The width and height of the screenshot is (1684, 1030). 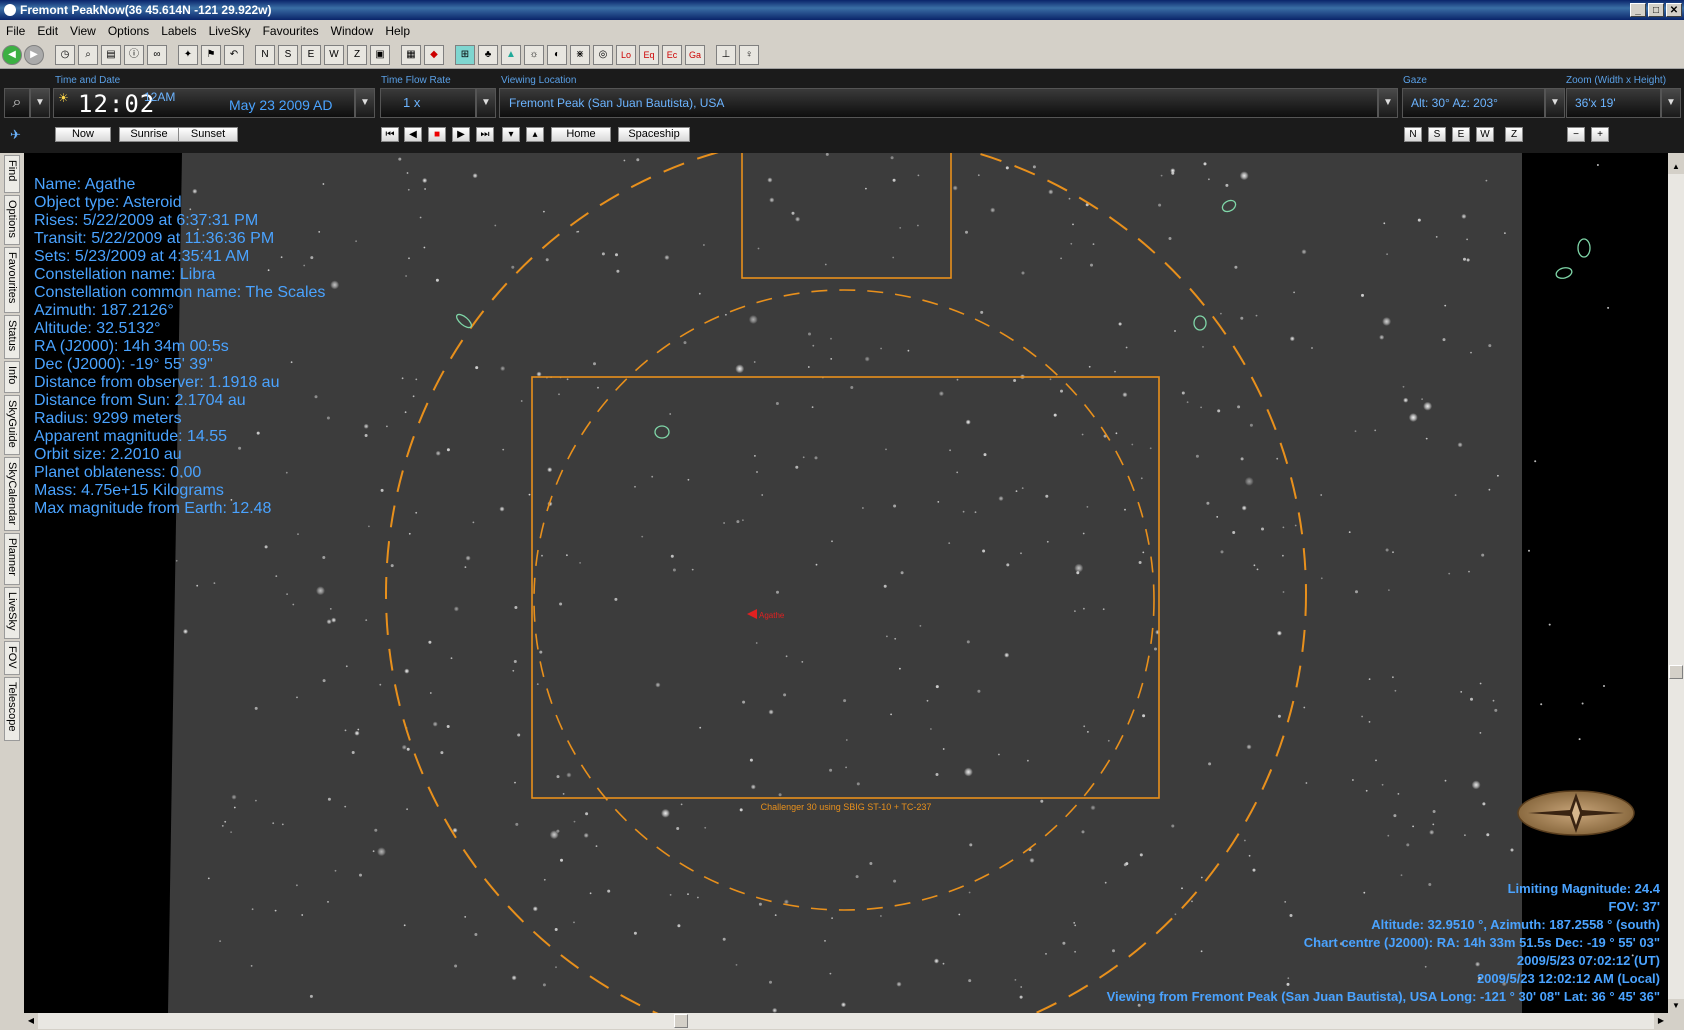 What do you see at coordinates (288, 55) in the screenshot?
I see `south-view-icon: S` at bounding box center [288, 55].